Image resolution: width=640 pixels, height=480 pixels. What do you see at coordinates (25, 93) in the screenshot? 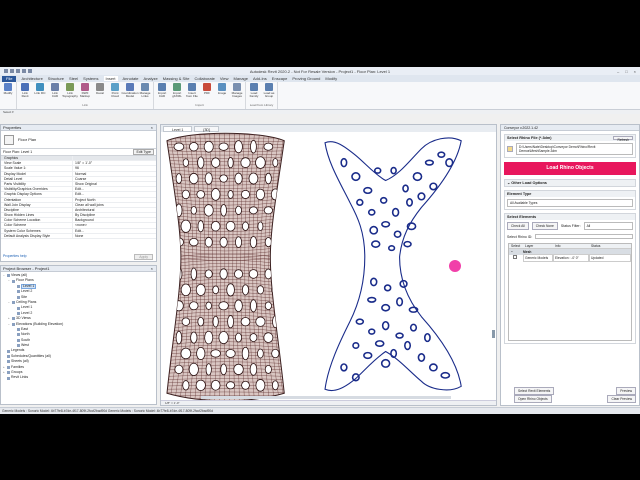
I see `link-revit-button: Link Revit` at bounding box center [25, 93].